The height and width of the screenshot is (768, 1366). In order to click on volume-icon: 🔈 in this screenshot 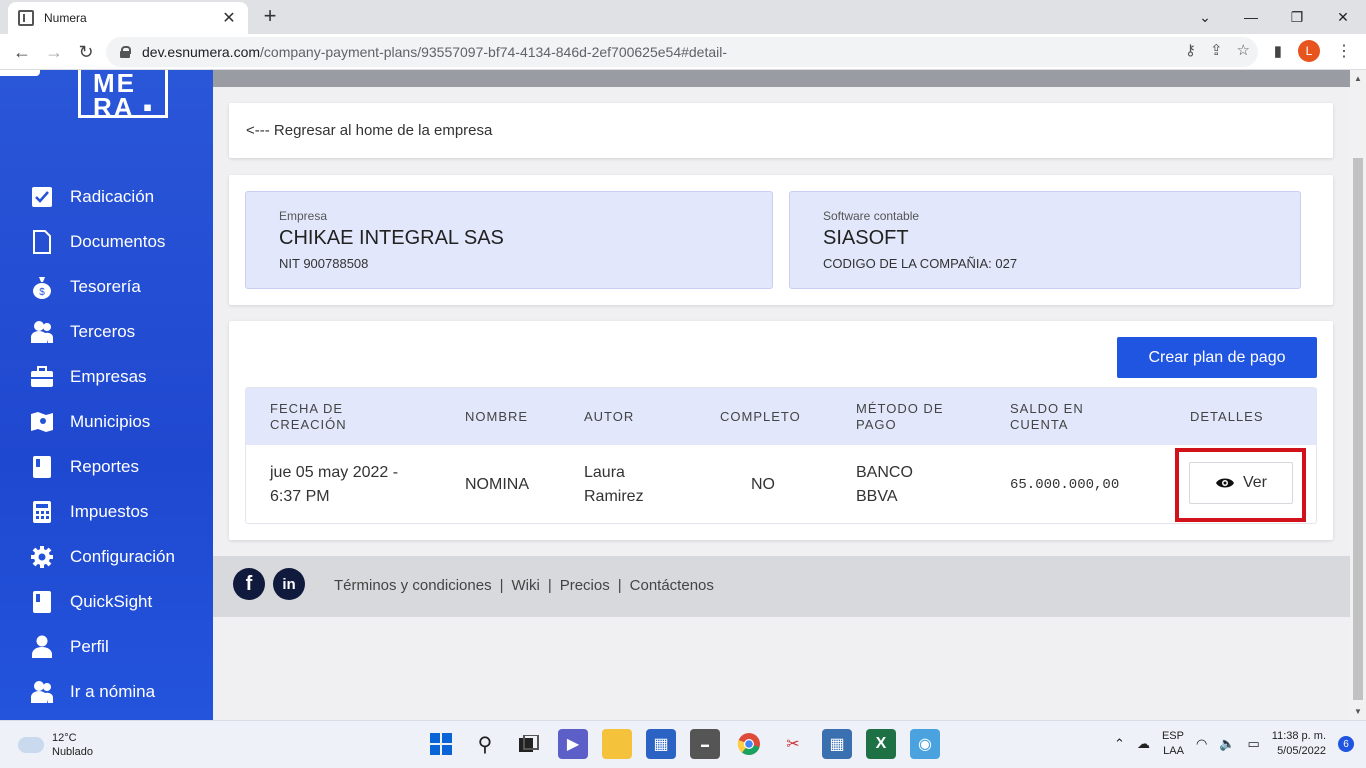, I will do `click(1227, 744)`.